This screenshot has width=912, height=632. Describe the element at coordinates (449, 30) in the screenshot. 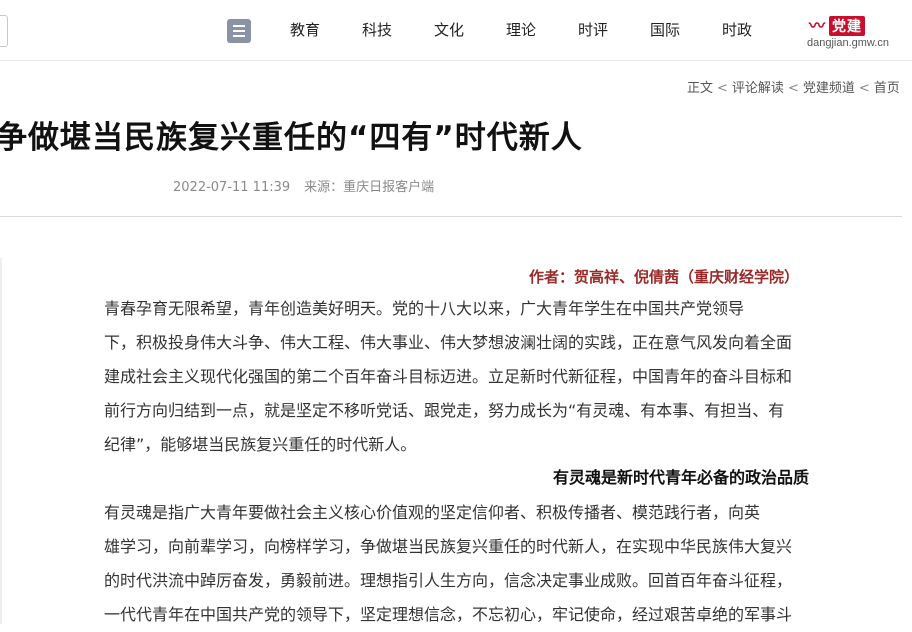

I see `nav-item-culture: 文化` at that location.